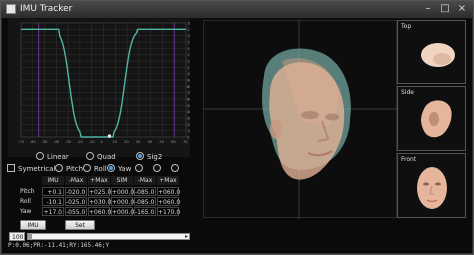  I want to click on y-tick-label: 10, so click(188, 131).